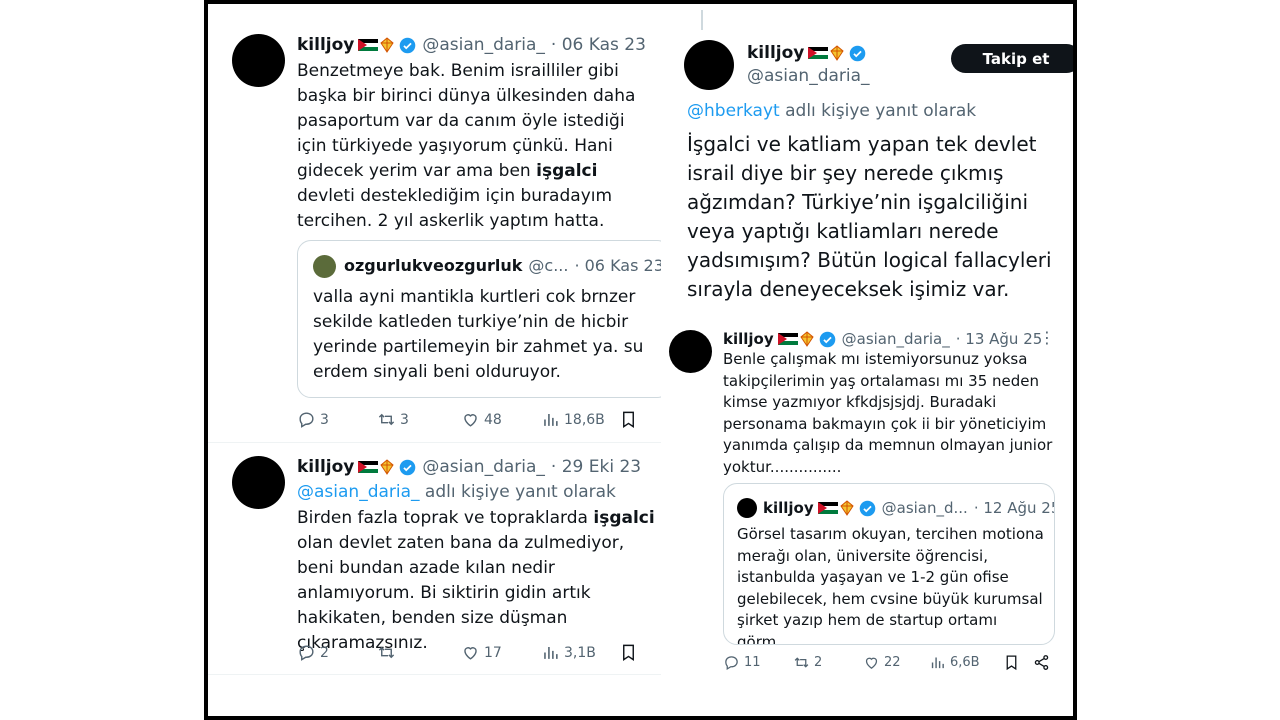 The height and width of the screenshot is (720, 1280). I want to click on tweet-header: killjoy @asian_daria_ · 29 Eki 23, so click(469, 467).